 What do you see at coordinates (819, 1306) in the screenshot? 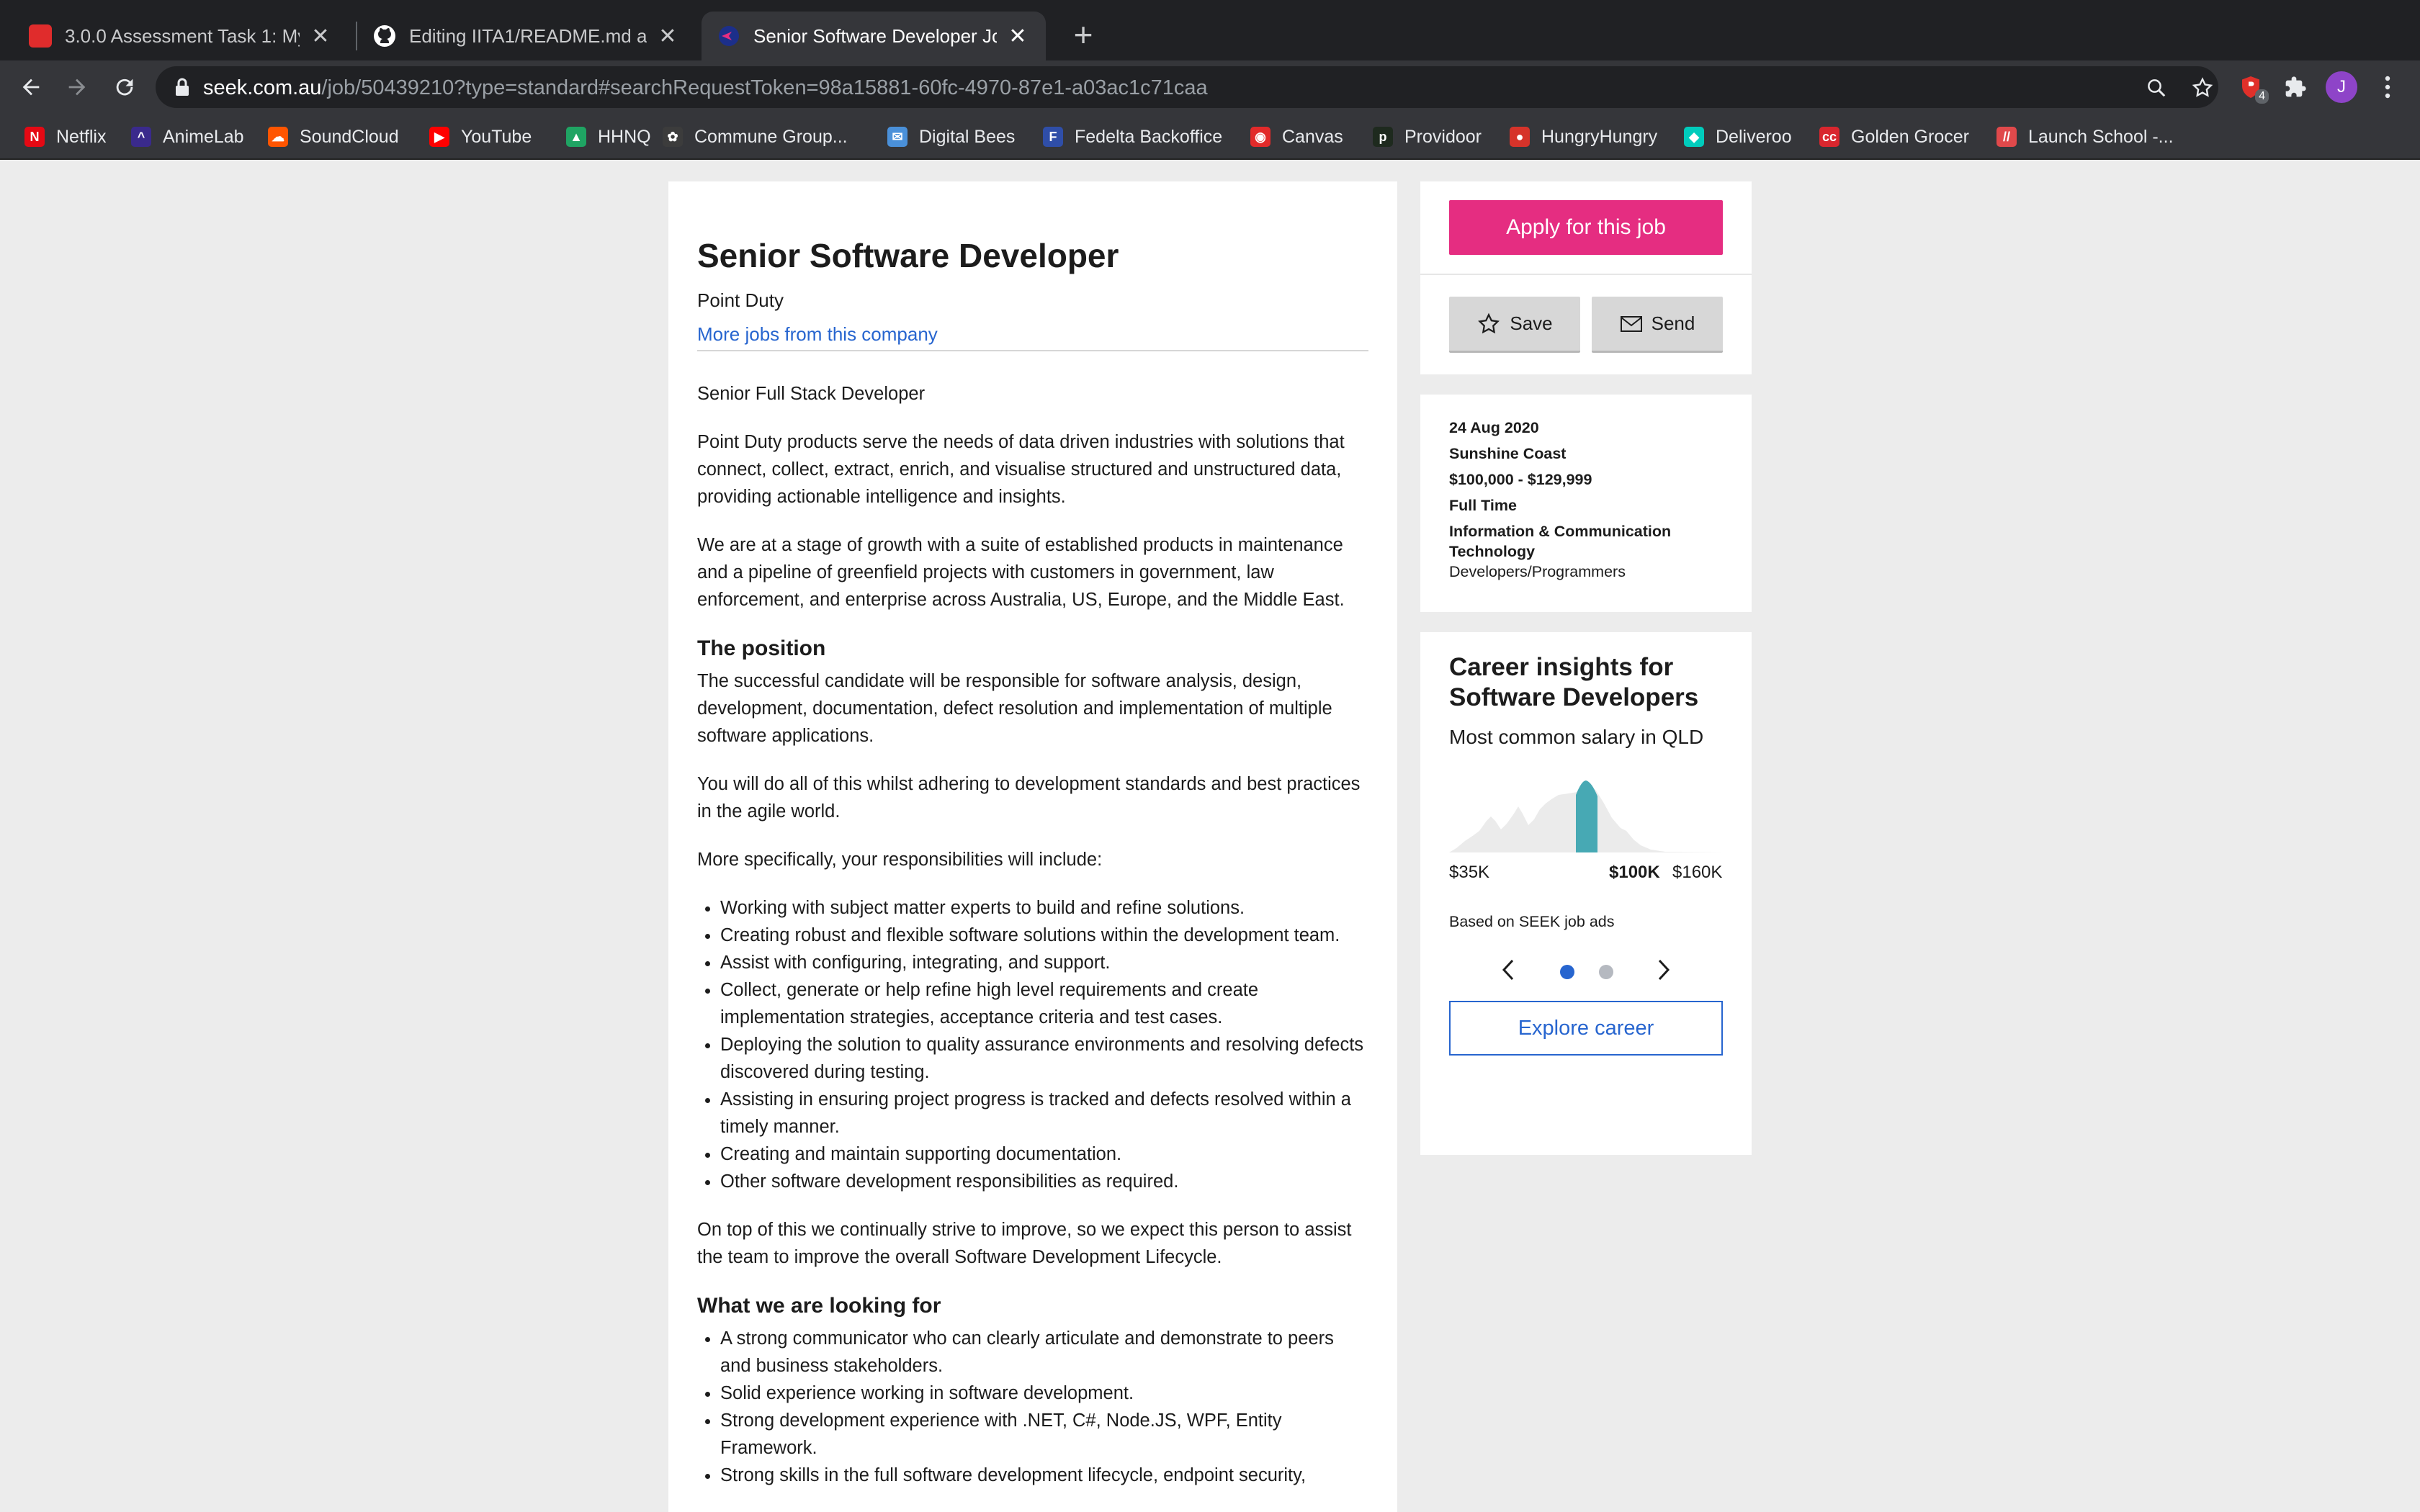
I see `looking-for-heading: What we are looking for` at bounding box center [819, 1306].